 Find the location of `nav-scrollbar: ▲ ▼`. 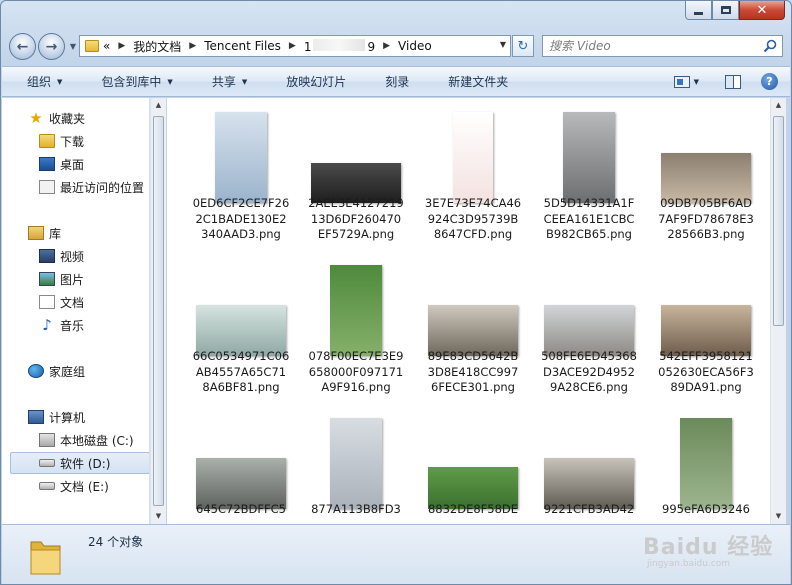

nav-scrollbar: ▲ ▼ is located at coordinates (158, 311).